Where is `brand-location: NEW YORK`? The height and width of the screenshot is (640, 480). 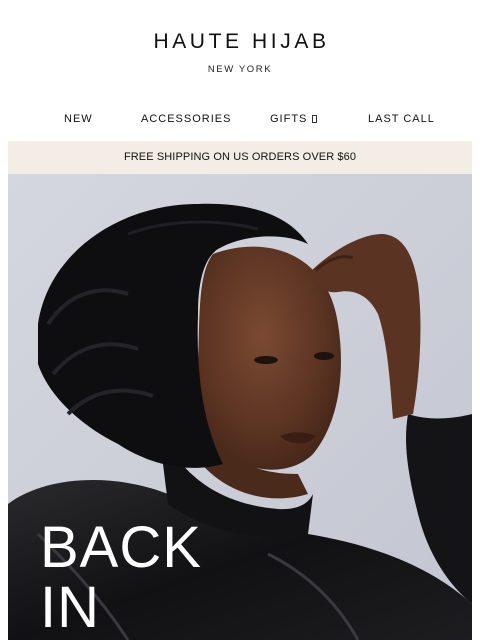 brand-location: NEW YORK is located at coordinates (240, 69).